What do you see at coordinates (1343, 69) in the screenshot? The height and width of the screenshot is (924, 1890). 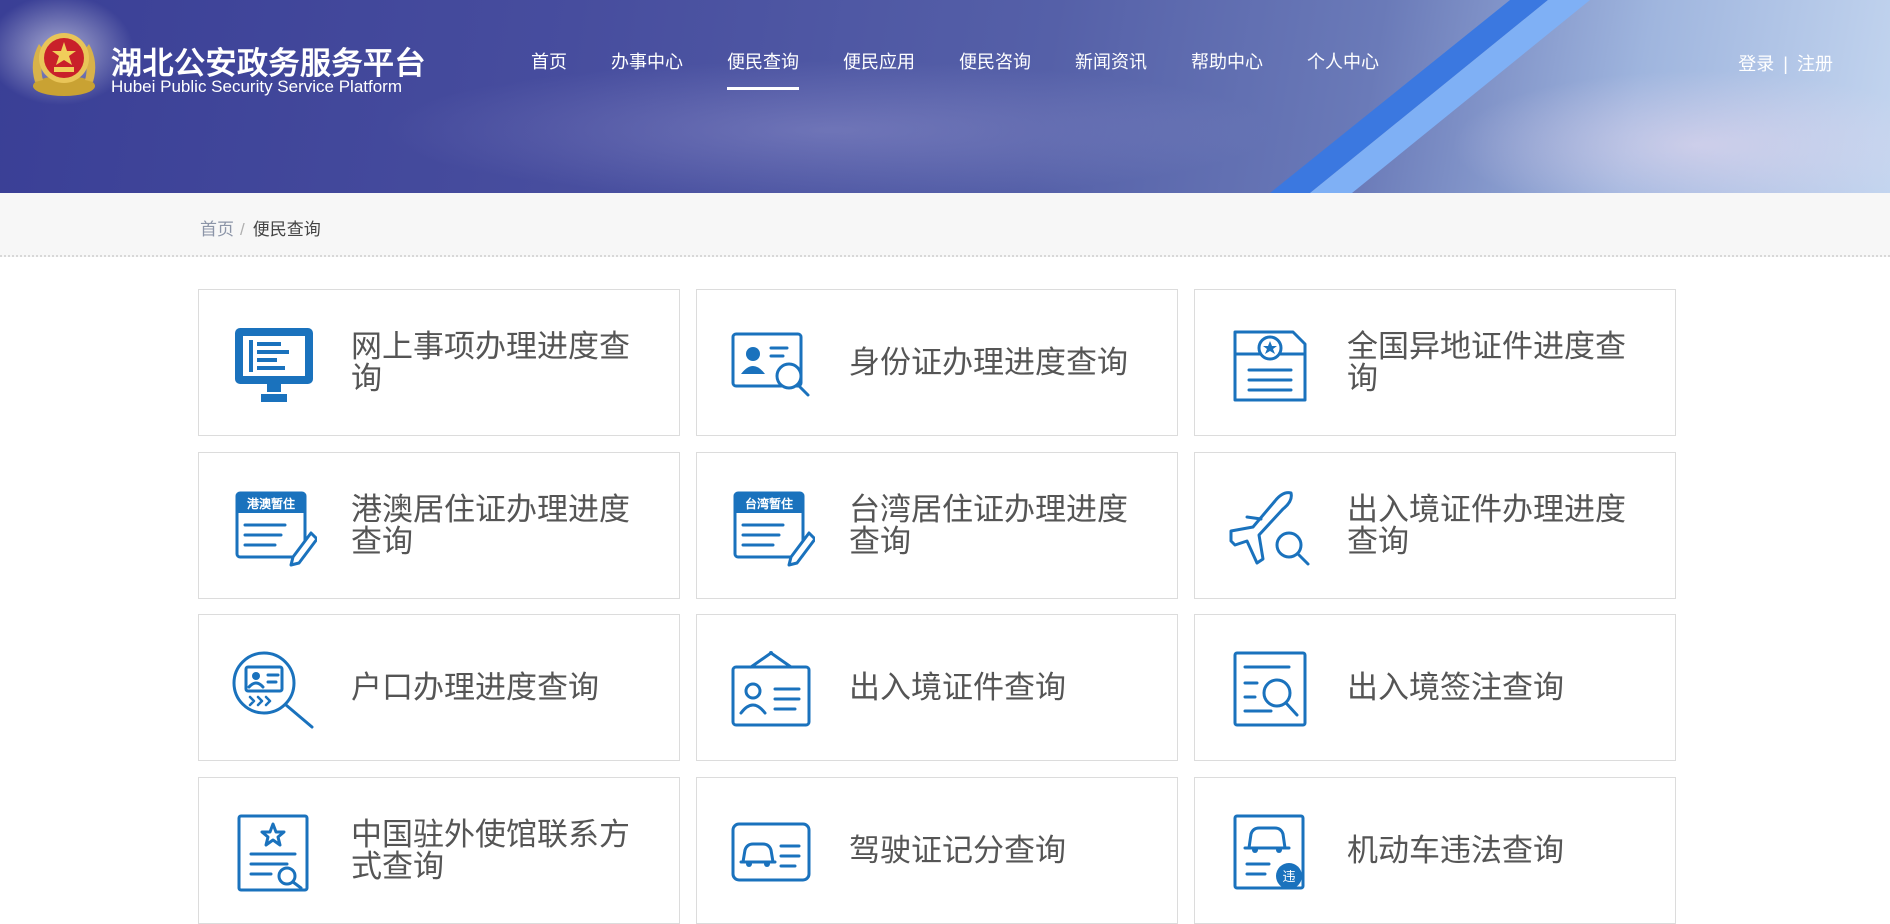 I see `nav-personal-center: 个人中心` at bounding box center [1343, 69].